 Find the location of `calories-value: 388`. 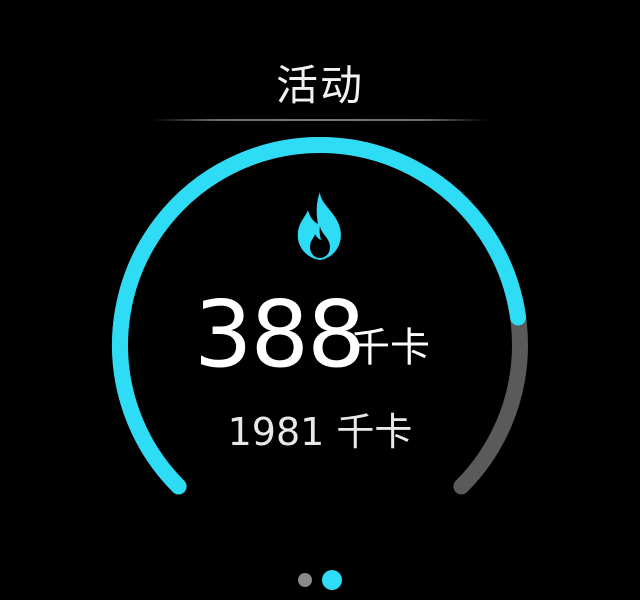

calories-value: 388 is located at coordinates (280, 334).